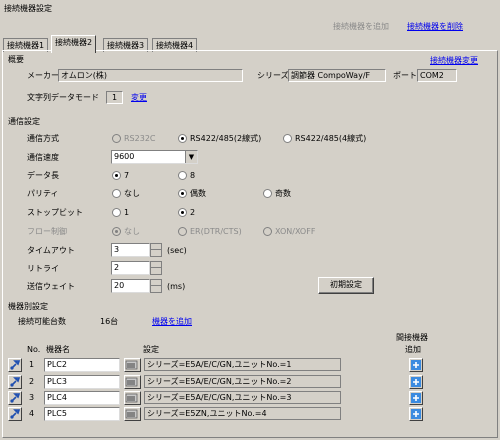 The height and width of the screenshot is (440, 500). I want to click on tab-device-2: 接続機器2, so click(74, 44).